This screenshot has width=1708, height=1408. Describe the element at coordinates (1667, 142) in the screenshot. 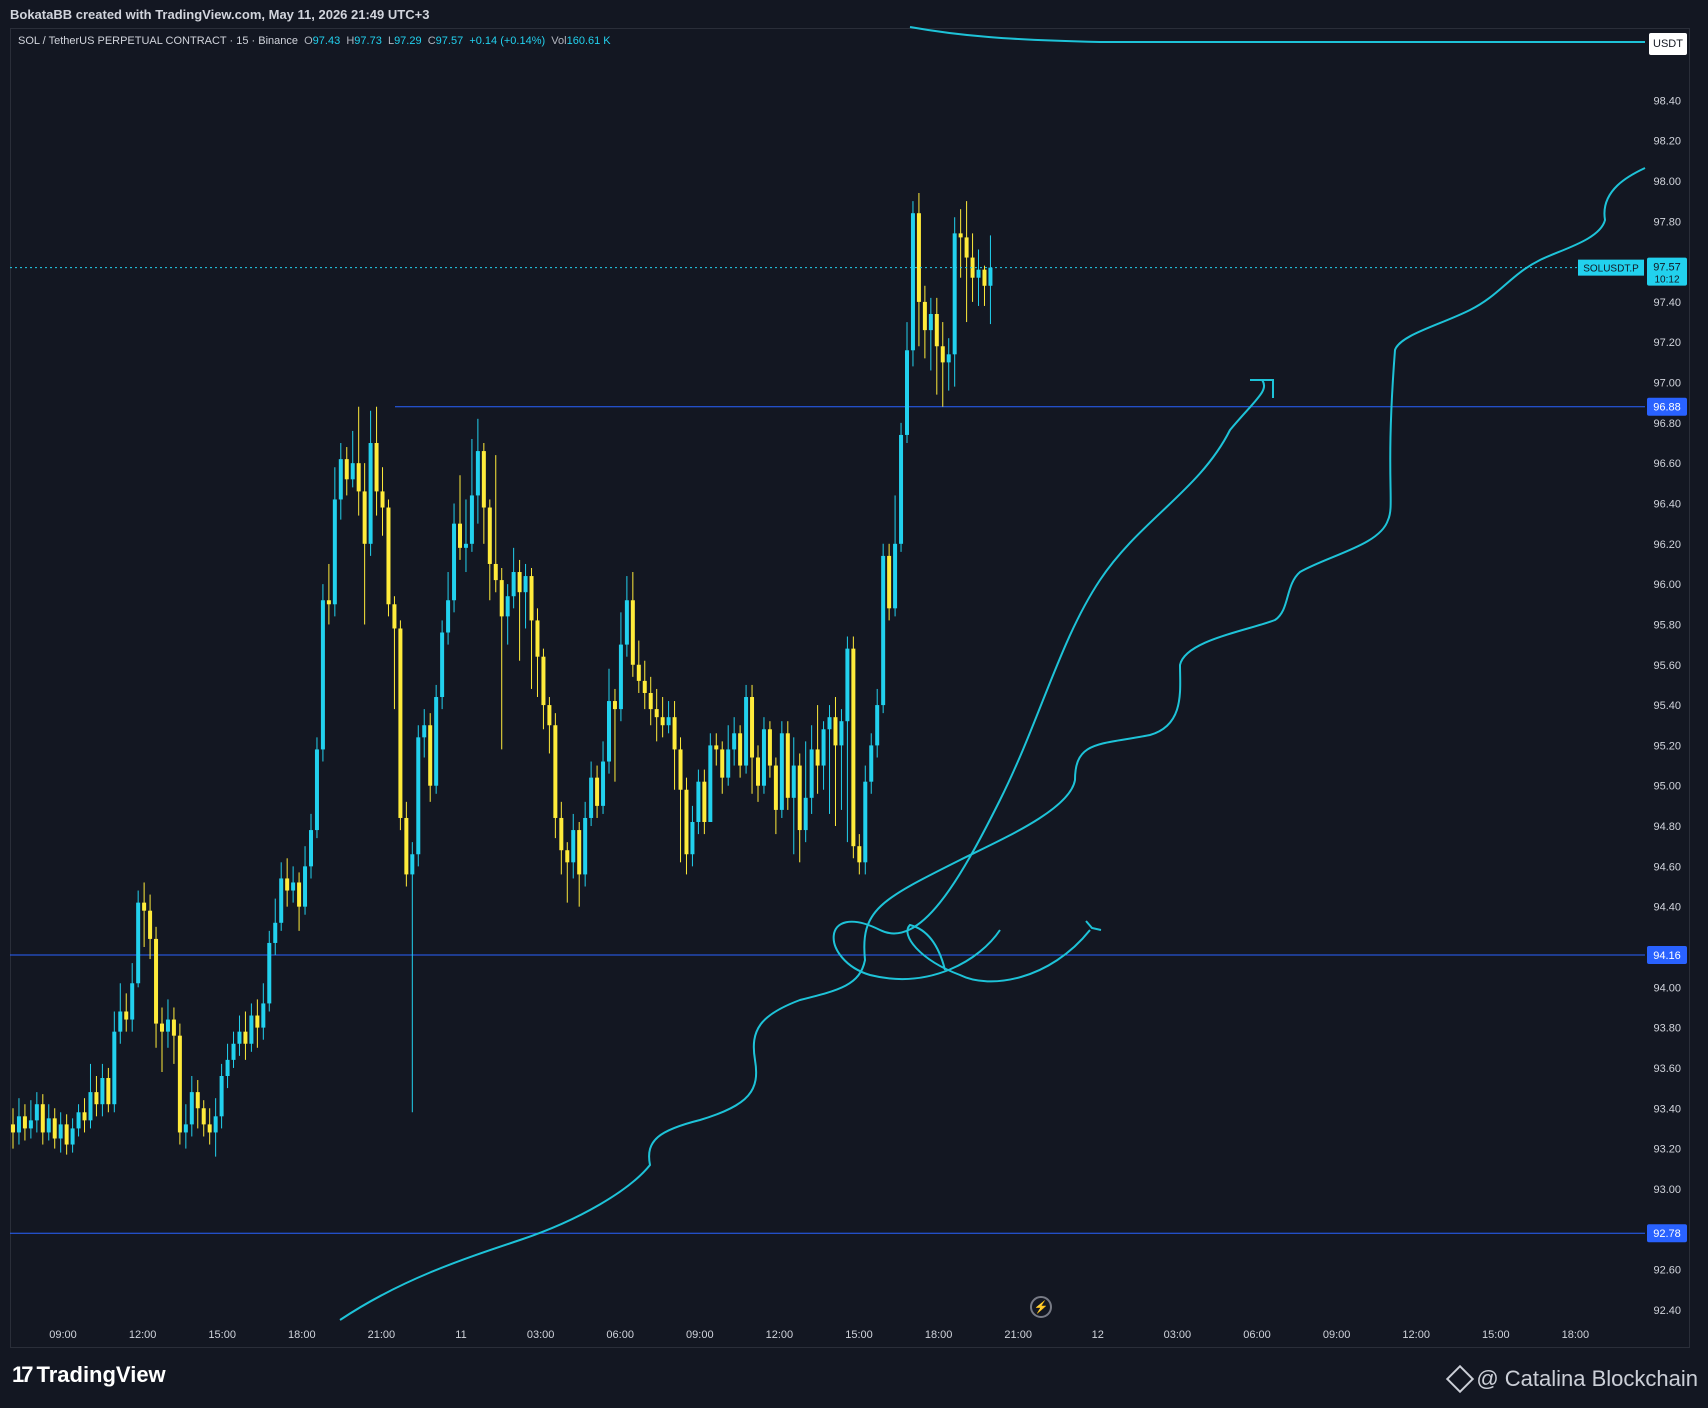

I see `y-tick-label: 98.20` at that location.